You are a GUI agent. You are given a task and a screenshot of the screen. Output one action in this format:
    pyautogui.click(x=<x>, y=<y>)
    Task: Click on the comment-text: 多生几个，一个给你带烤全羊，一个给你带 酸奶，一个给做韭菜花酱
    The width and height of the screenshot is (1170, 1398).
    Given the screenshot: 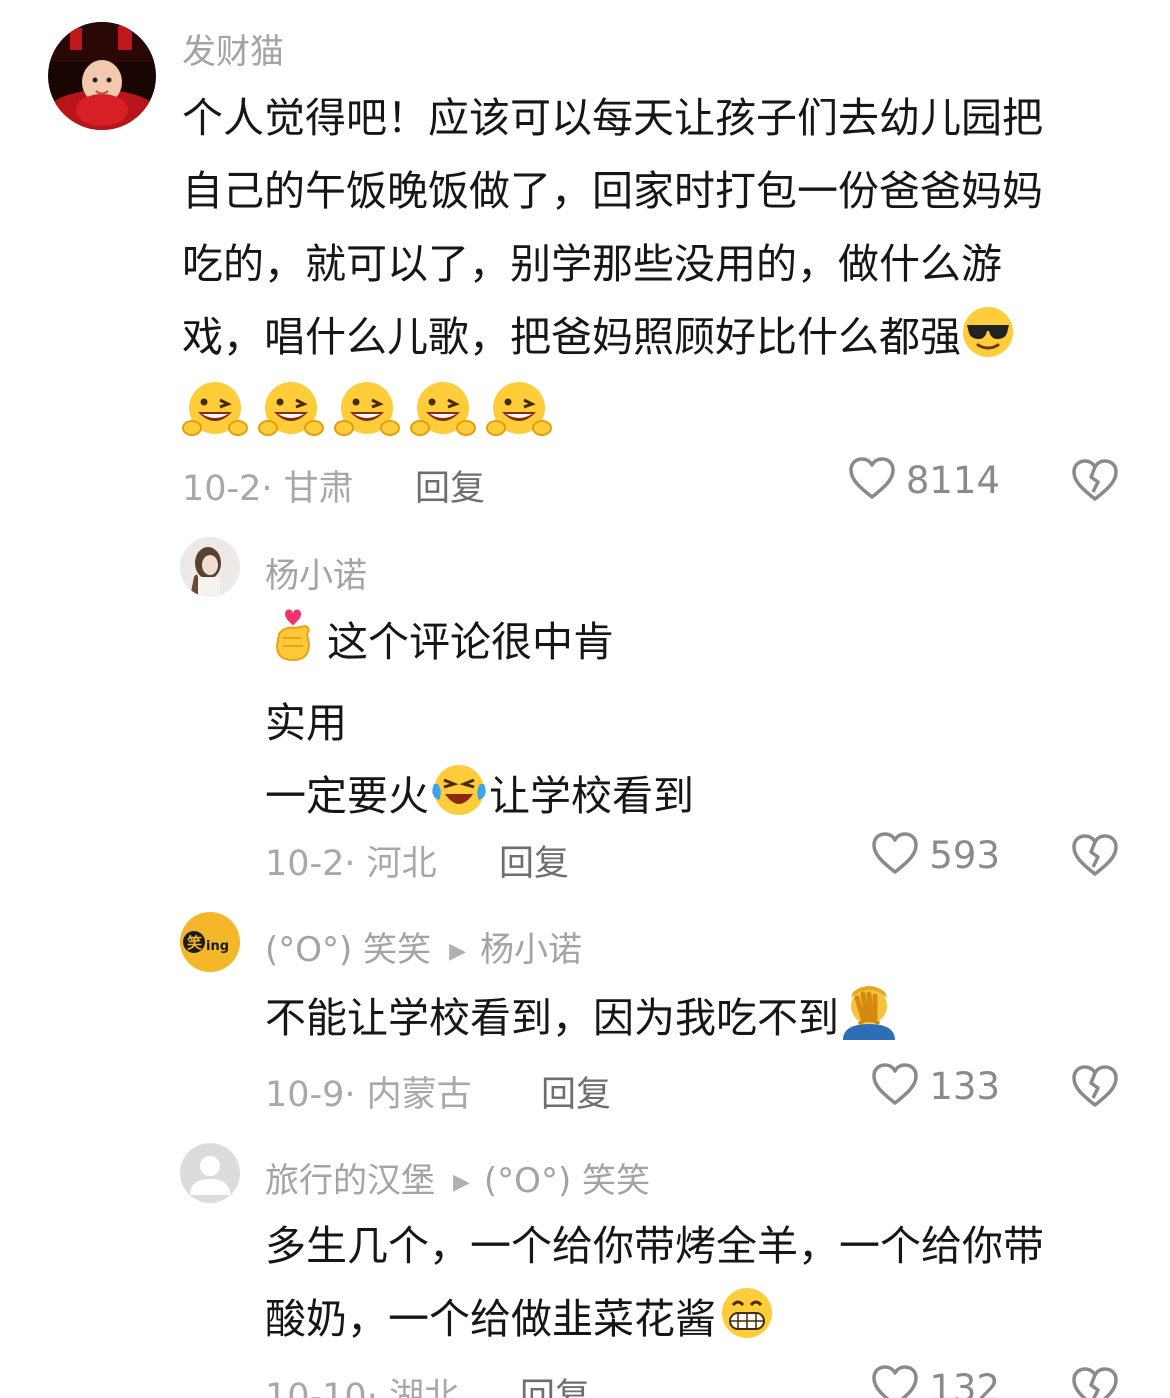 What is the action you would take?
    pyautogui.click(x=654, y=1287)
    